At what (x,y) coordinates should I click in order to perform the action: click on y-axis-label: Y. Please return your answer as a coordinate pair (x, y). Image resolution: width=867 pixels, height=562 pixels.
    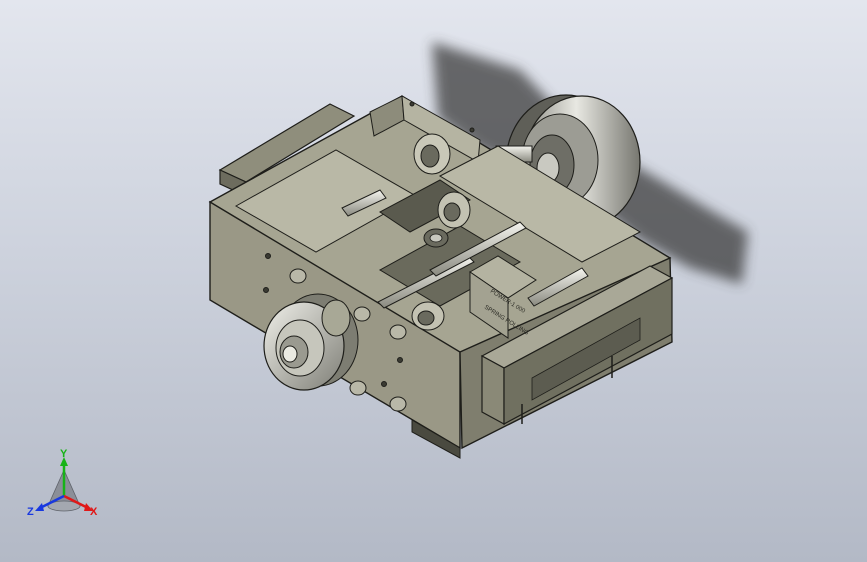
    Looking at the image, I should click on (64, 454).